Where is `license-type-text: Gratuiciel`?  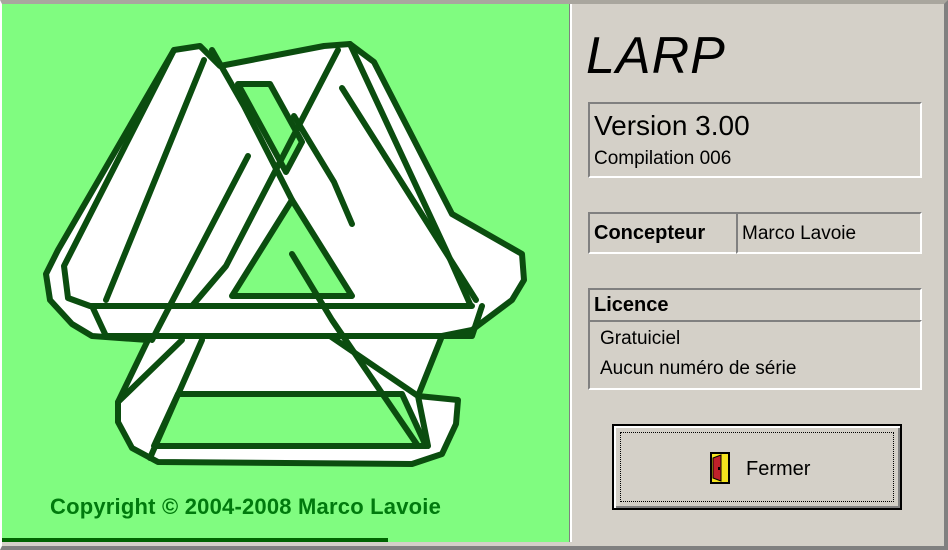 license-type-text: Gratuiciel is located at coordinates (640, 338).